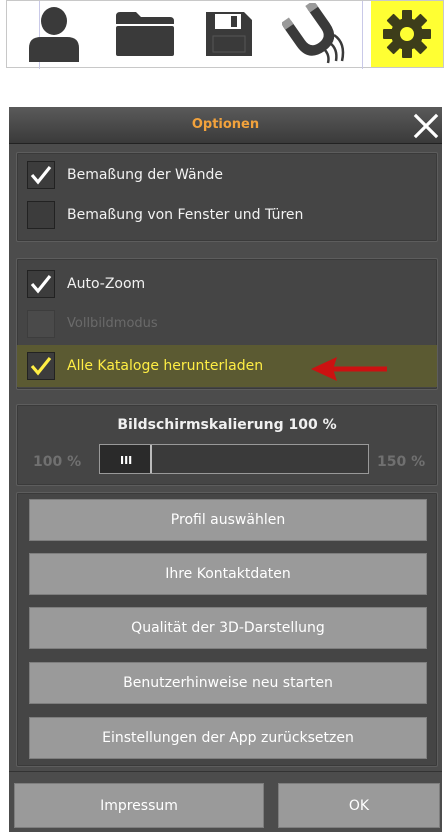 The height and width of the screenshot is (832, 444). What do you see at coordinates (225, 771) in the screenshot?
I see `footer-divider` at bounding box center [225, 771].